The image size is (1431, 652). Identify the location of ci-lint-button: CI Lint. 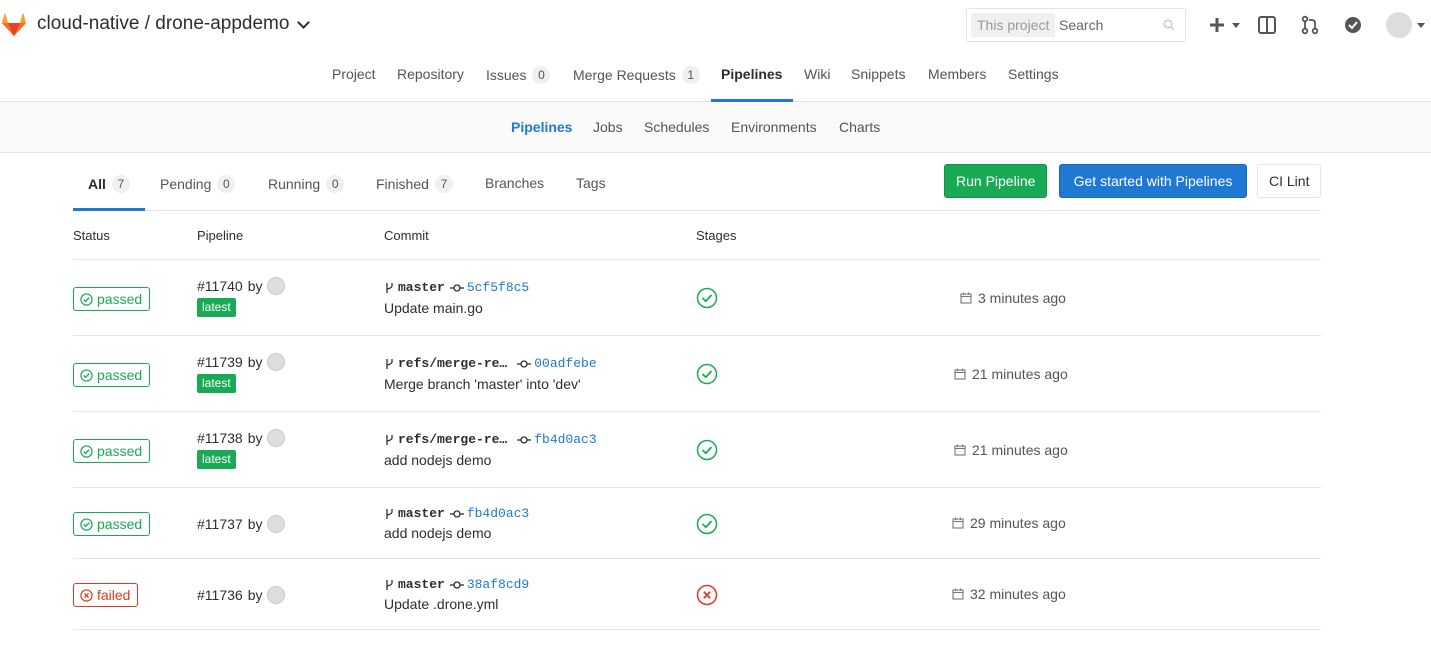
(1289, 181).